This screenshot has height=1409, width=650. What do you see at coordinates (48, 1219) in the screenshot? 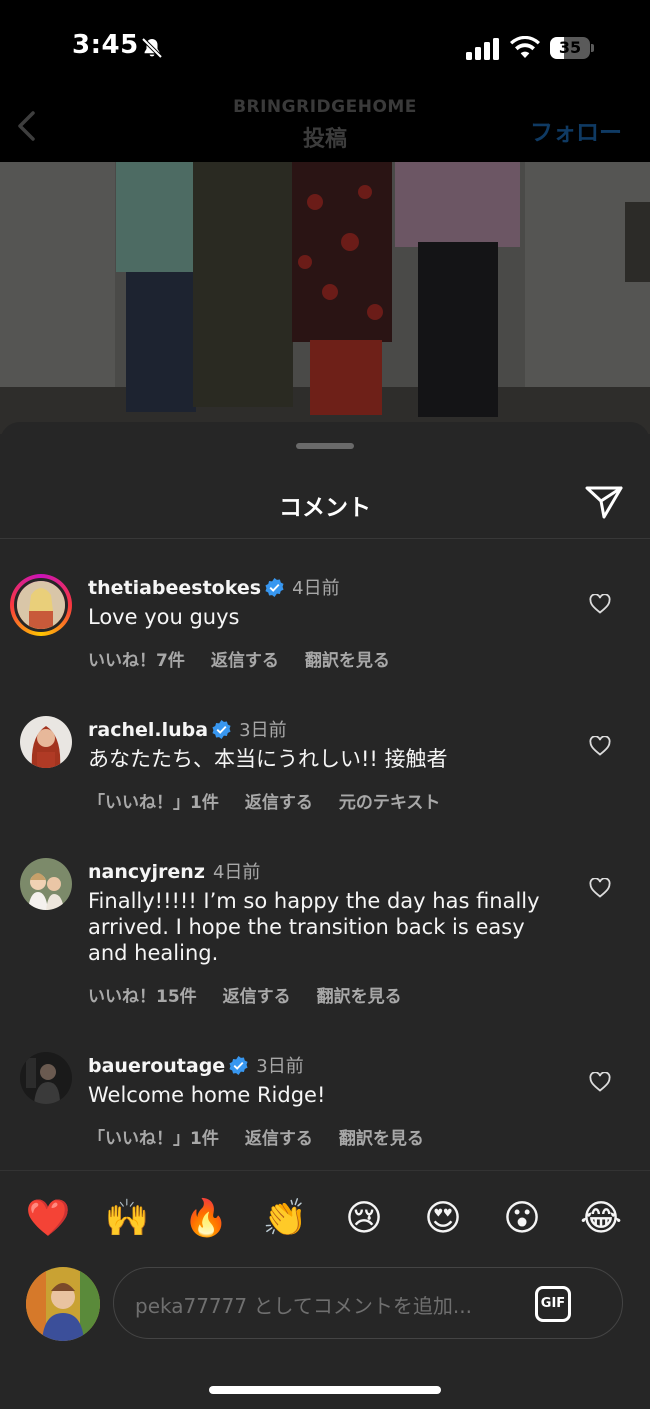
I see `emoji-button: ❤️` at bounding box center [48, 1219].